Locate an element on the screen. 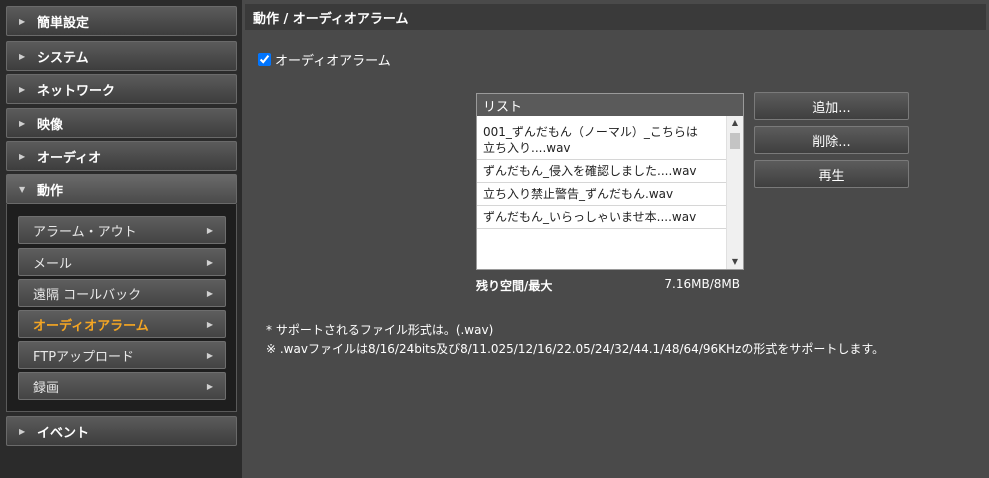 This screenshot has width=989, height=478. scroll-down-icon: ▼ is located at coordinates (735, 262).